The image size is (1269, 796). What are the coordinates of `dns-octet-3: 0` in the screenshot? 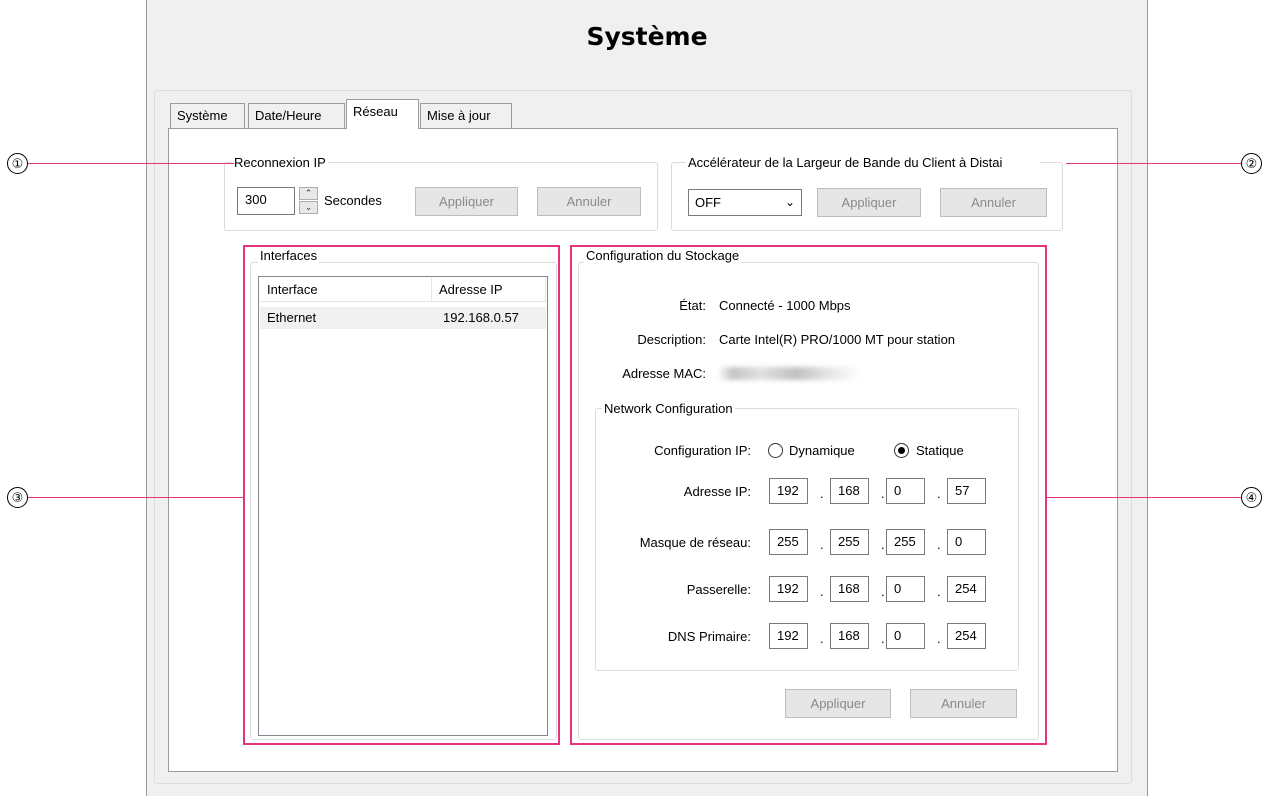 It's located at (905, 636).